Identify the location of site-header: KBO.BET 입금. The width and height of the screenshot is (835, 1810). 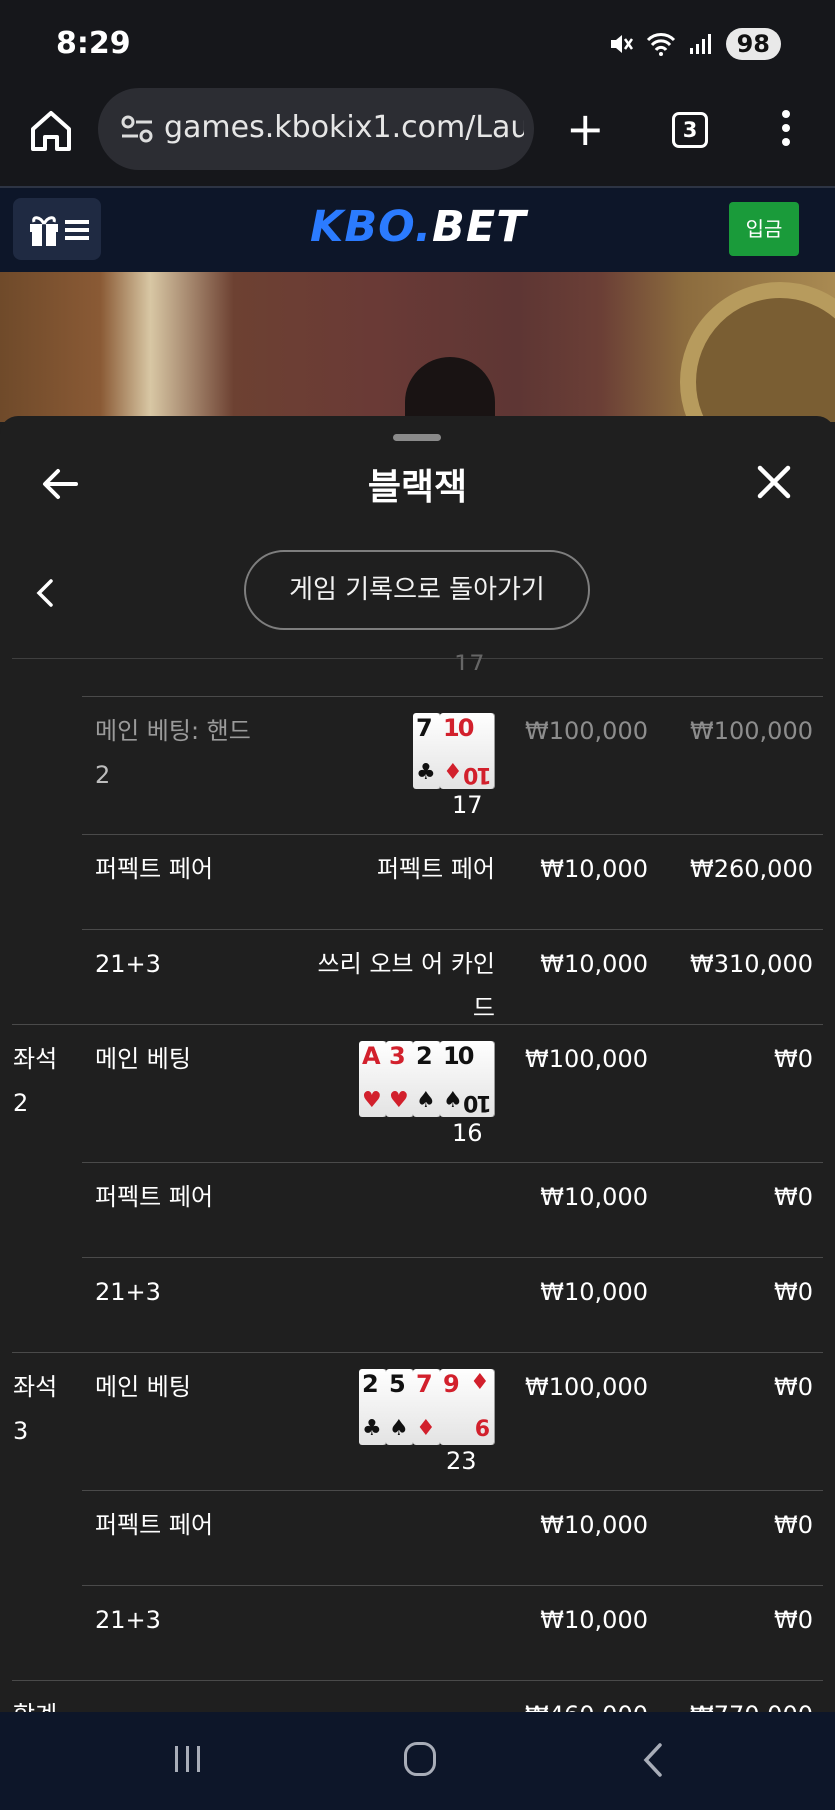
(417, 229).